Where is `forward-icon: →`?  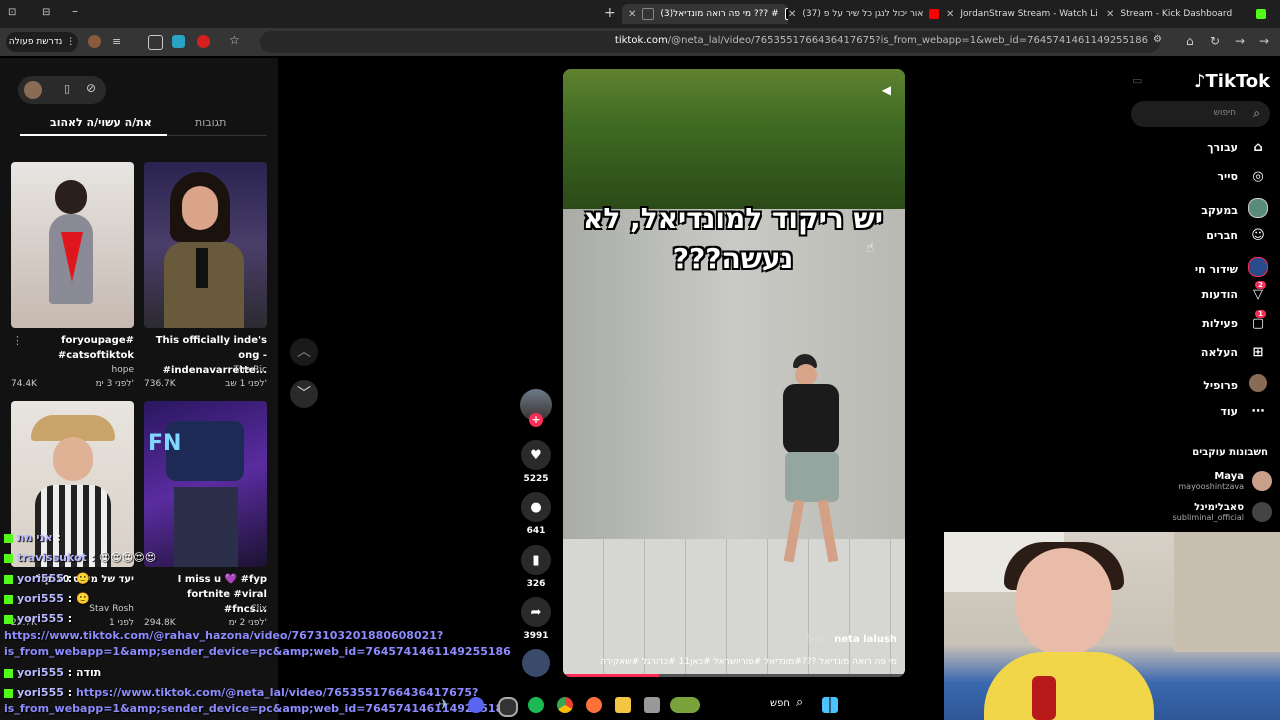 forward-icon: → is located at coordinates (1240, 41).